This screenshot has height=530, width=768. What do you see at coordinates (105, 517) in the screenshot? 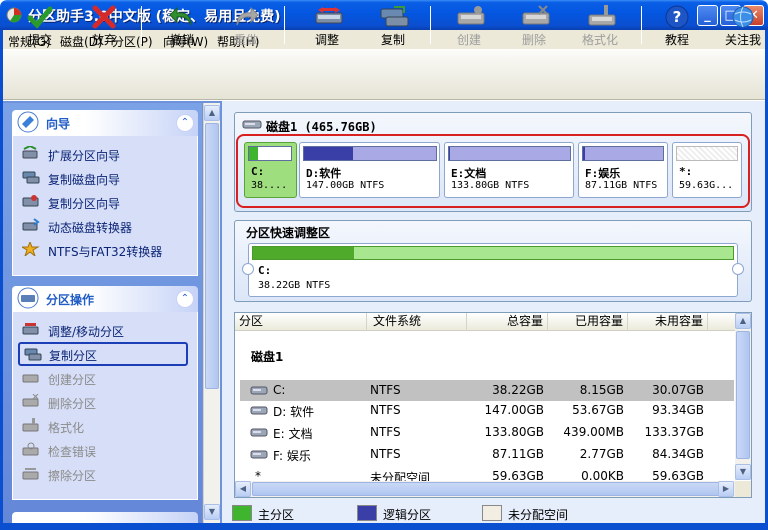
I see `next-group-header` at bounding box center [105, 517].